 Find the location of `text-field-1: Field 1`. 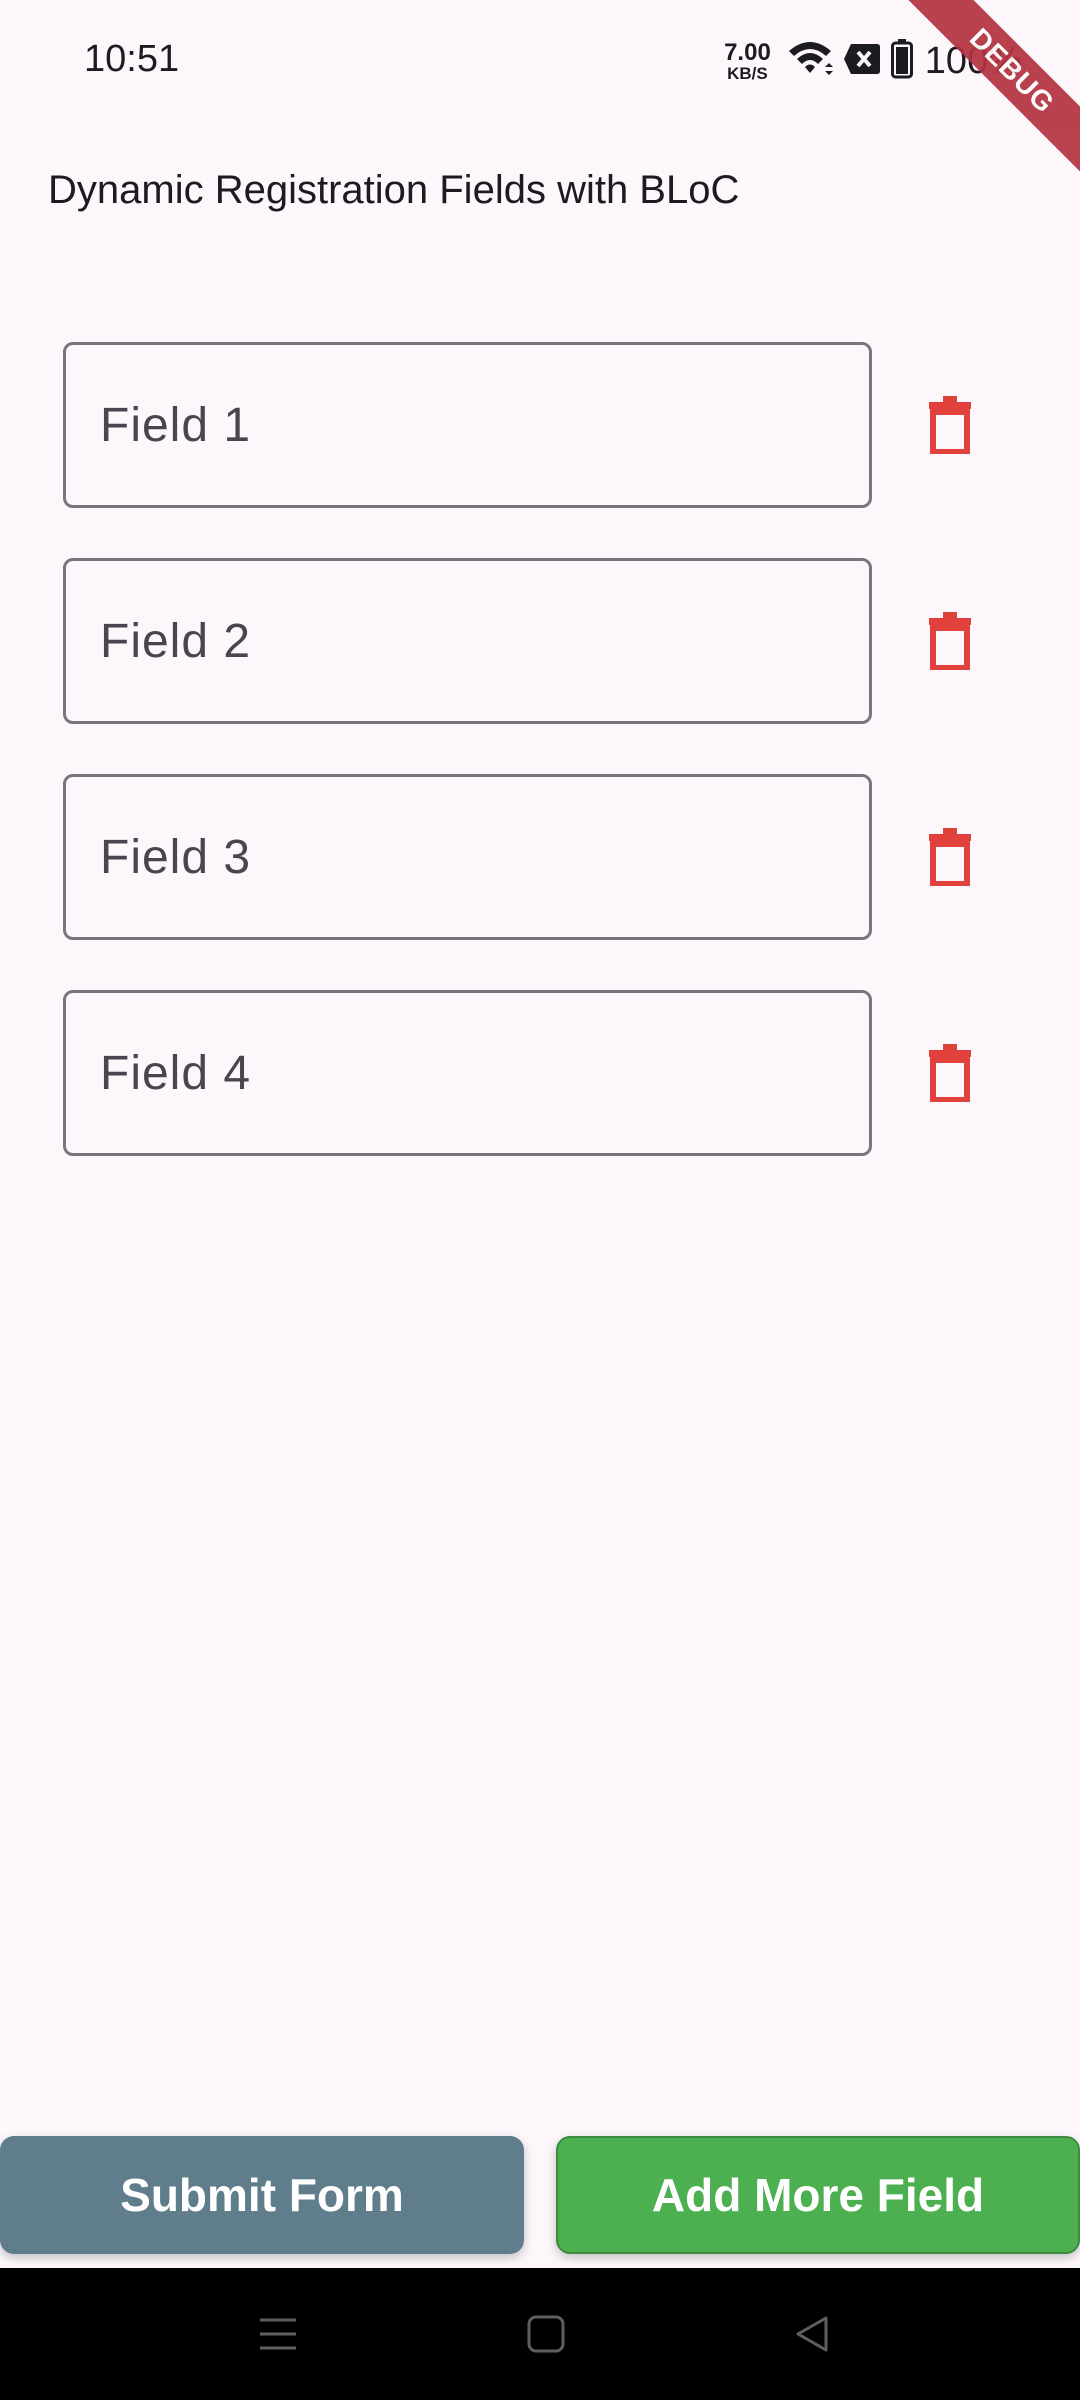

text-field-1: Field 1 is located at coordinates (467, 425).